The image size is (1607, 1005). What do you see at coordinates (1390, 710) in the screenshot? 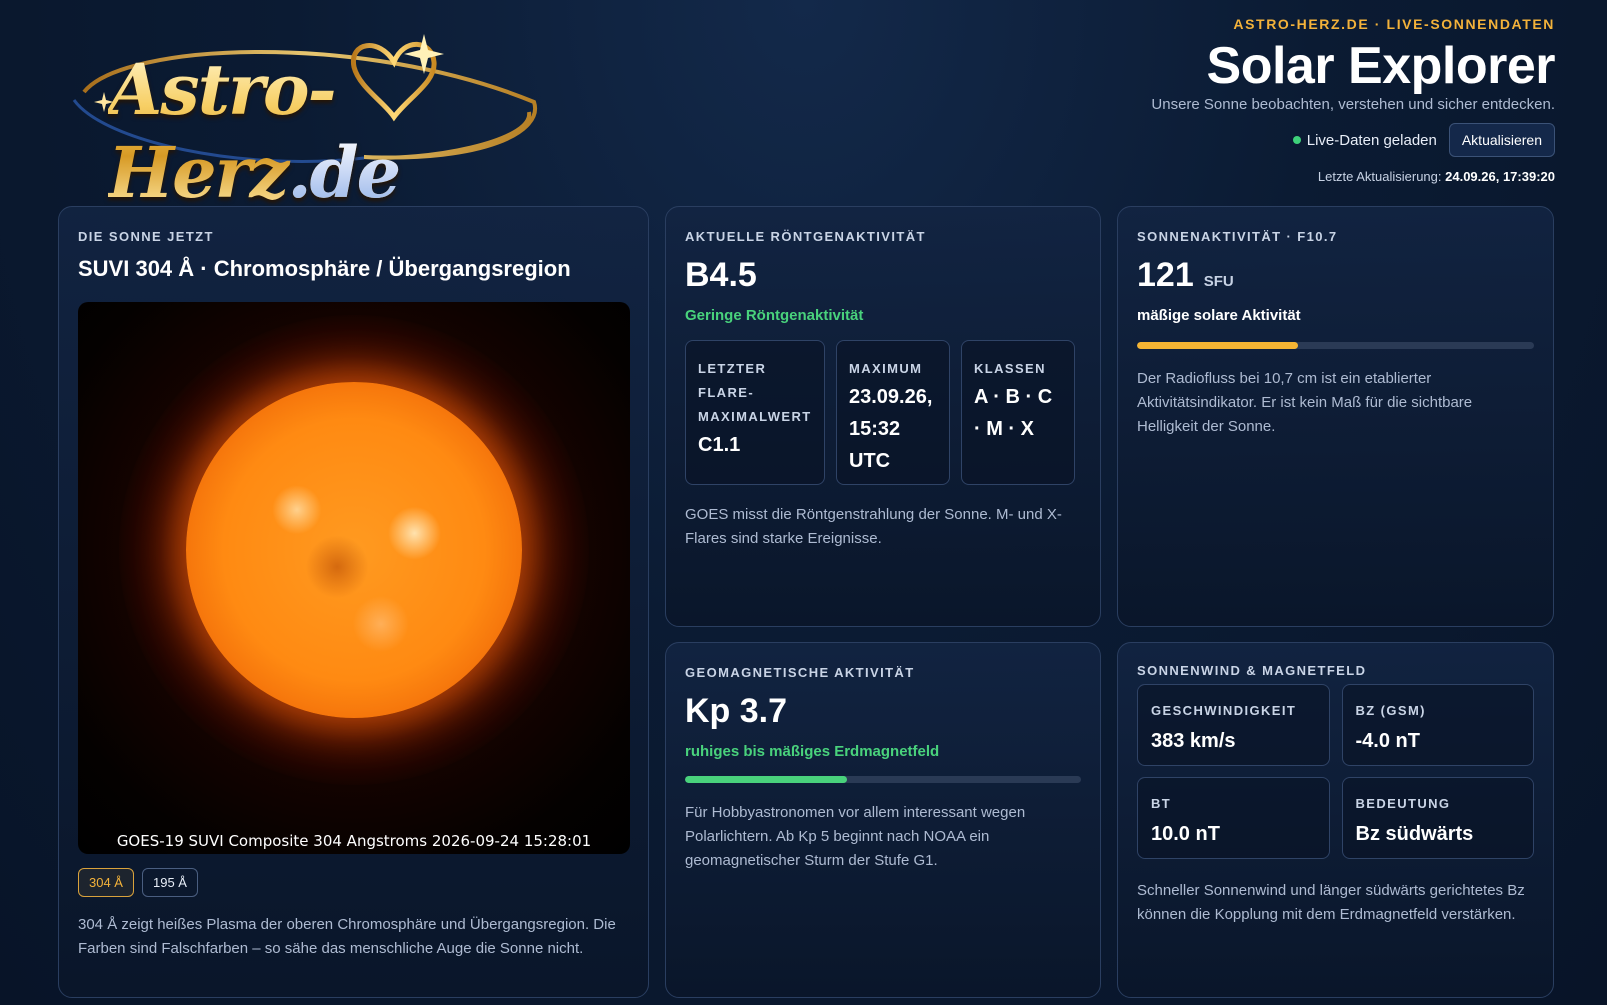
I see `stat-label: BZ (GSM)` at bounding box center [1390, 710].